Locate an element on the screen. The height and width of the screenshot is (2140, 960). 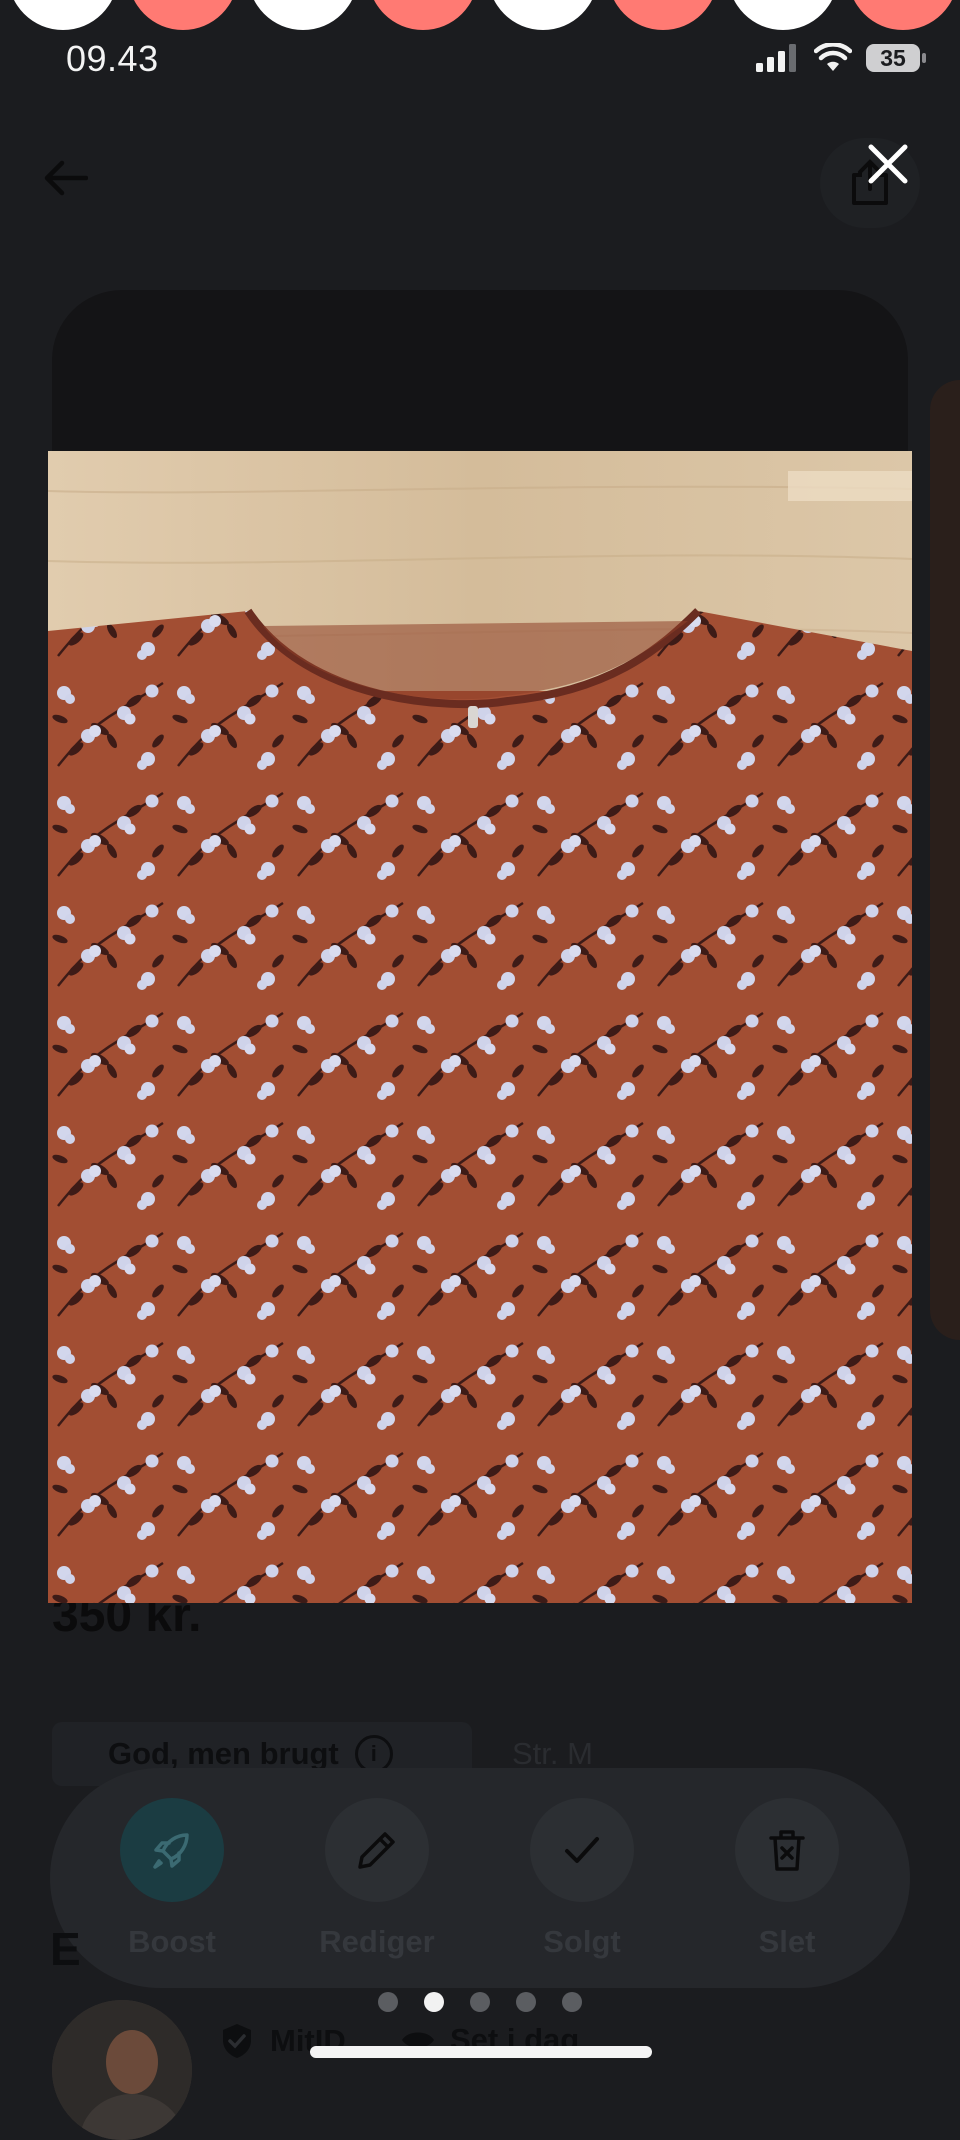
edit-label: Rediger is located at coordinates (377, 1941).